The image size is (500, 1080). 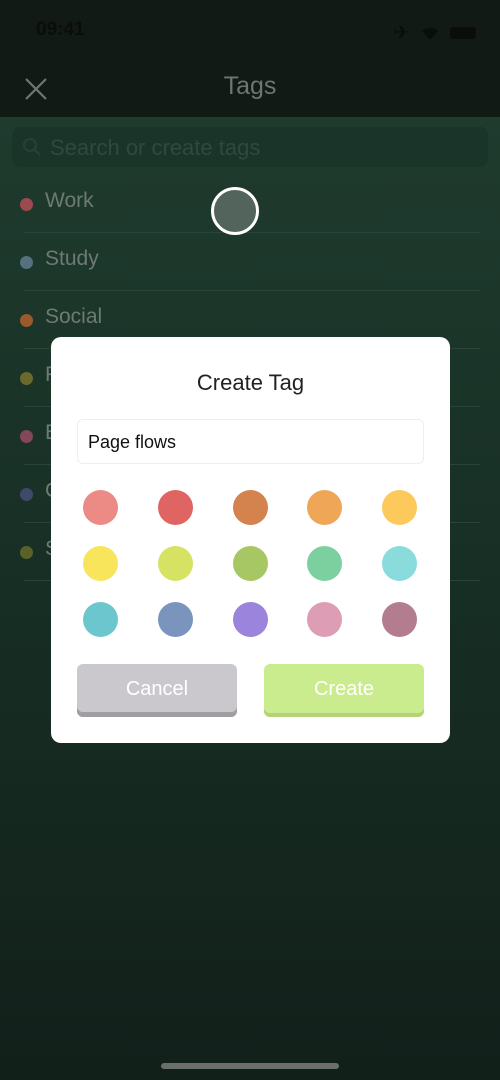 I want to click on search-input: Search or create tags, so click(x=250, y=147).